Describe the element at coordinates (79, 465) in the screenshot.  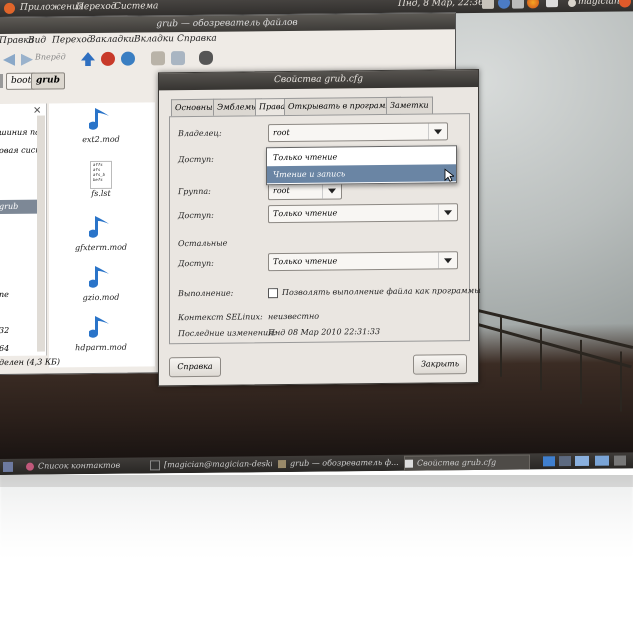
I see `task-label: Список контактов` at that location.